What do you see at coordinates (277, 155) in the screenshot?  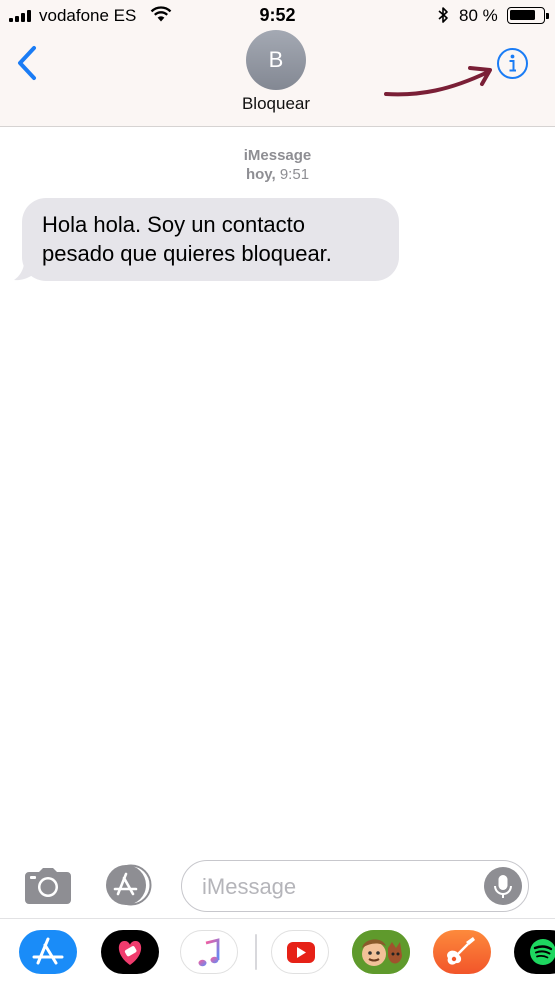 I see `service-label: iMessage` at bounding box center [277, 155].